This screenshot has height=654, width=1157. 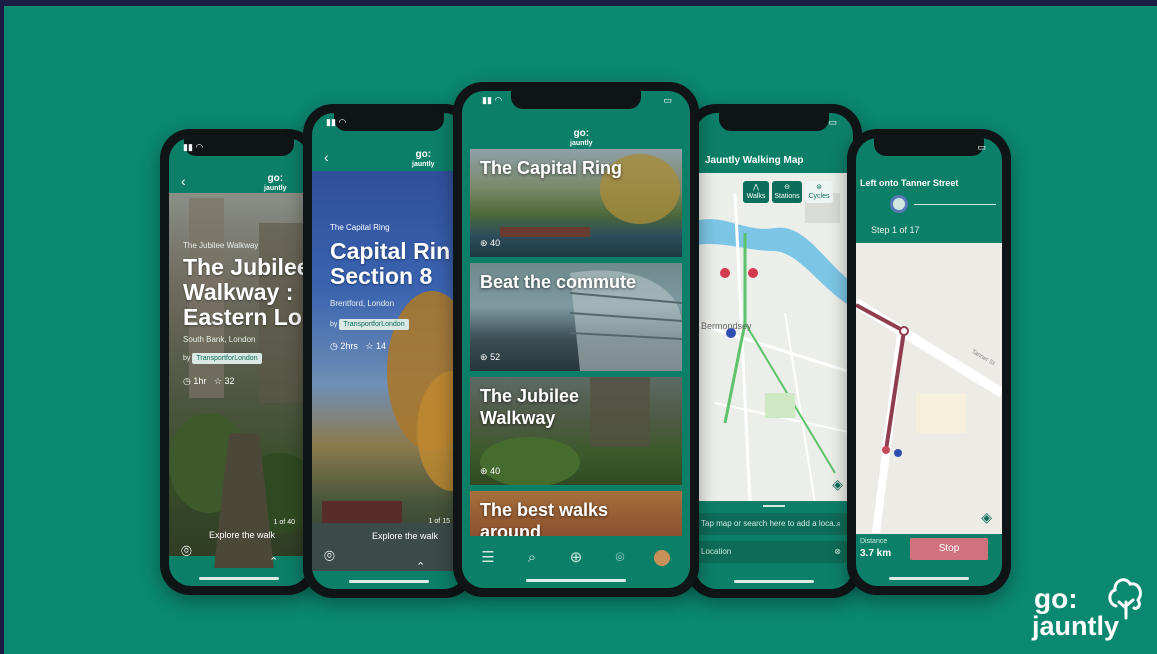 I want to click on collection-title: Beat the commute, so click(x=558, y=282).